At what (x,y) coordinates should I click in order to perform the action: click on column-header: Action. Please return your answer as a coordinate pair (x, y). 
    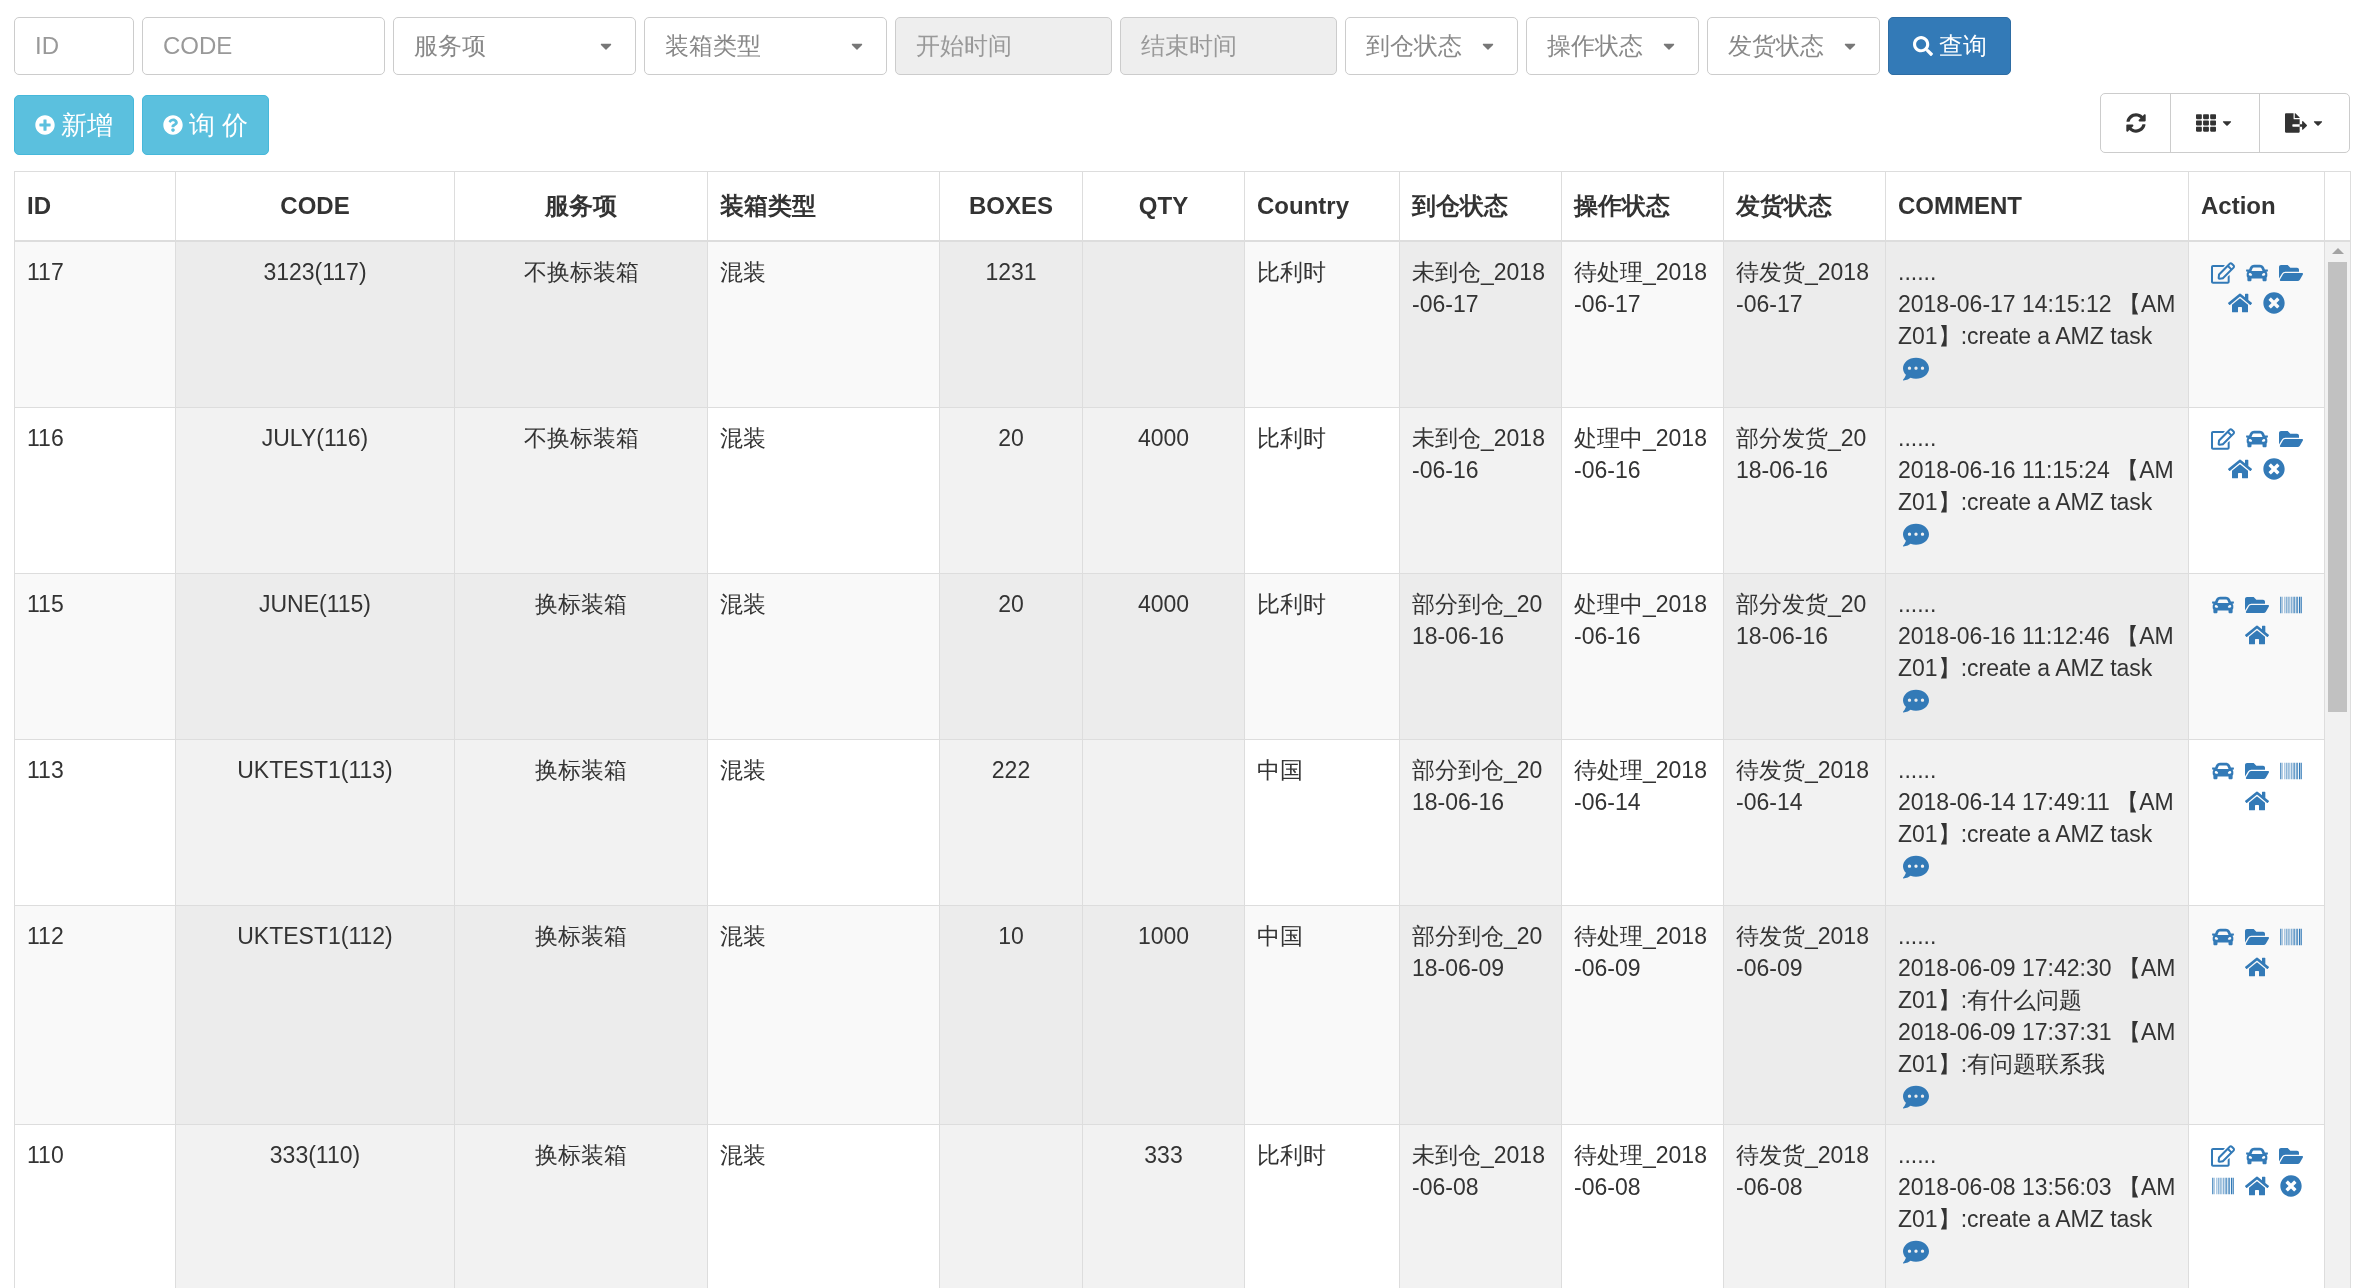
    Looking at the image, I should click on (2257, 206).